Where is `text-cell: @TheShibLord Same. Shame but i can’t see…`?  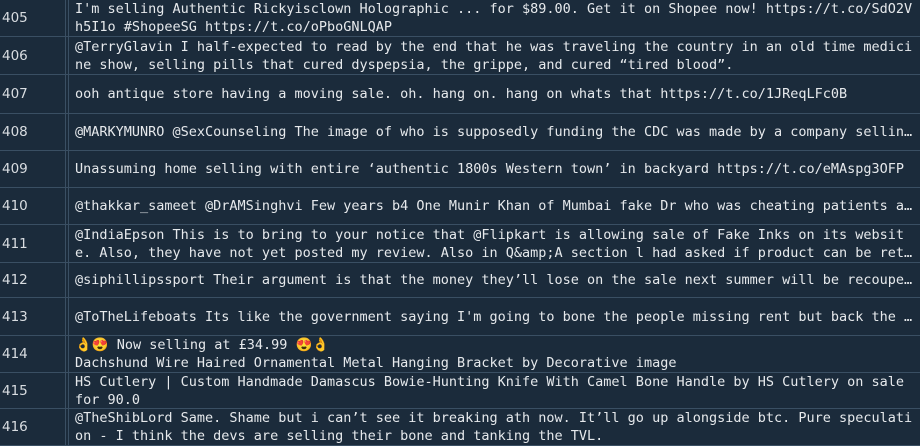 text-cell: @TheShibLord Same. Shame but i can’t see… is located at coordinates (494, 427).